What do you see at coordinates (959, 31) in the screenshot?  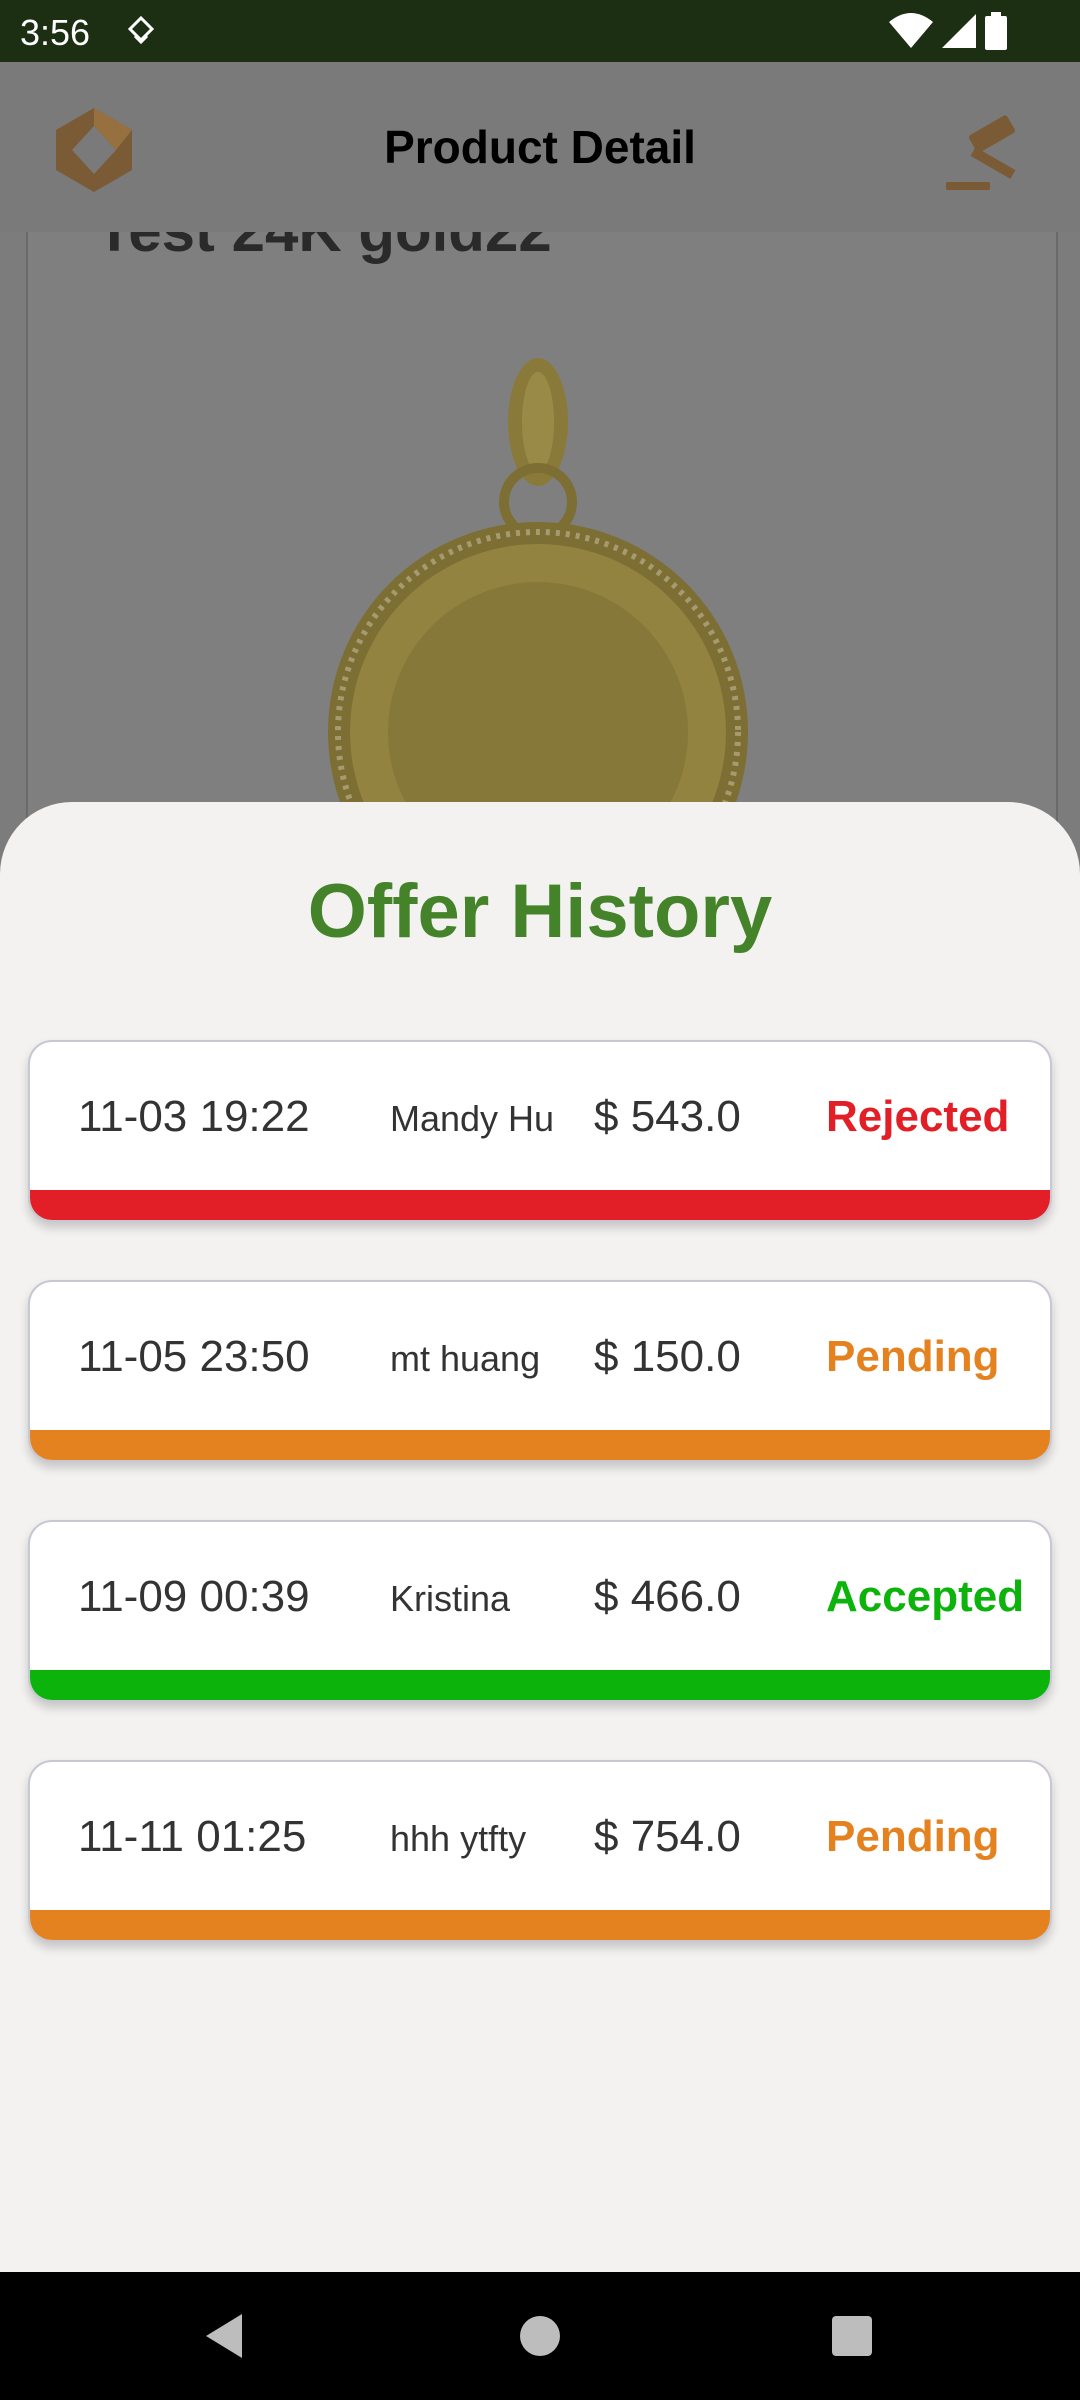 I see `cell-signal-icon` at bounding box center [959, 31].